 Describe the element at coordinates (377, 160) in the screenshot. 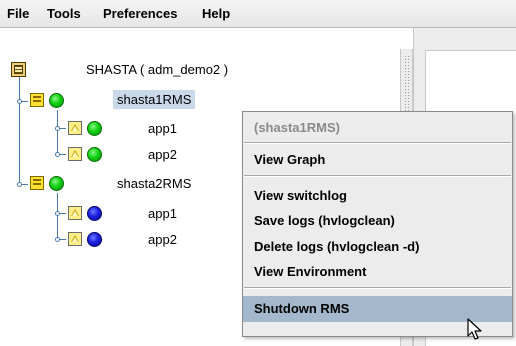

I see `menu-item-view-graph: View Graph` at that location.